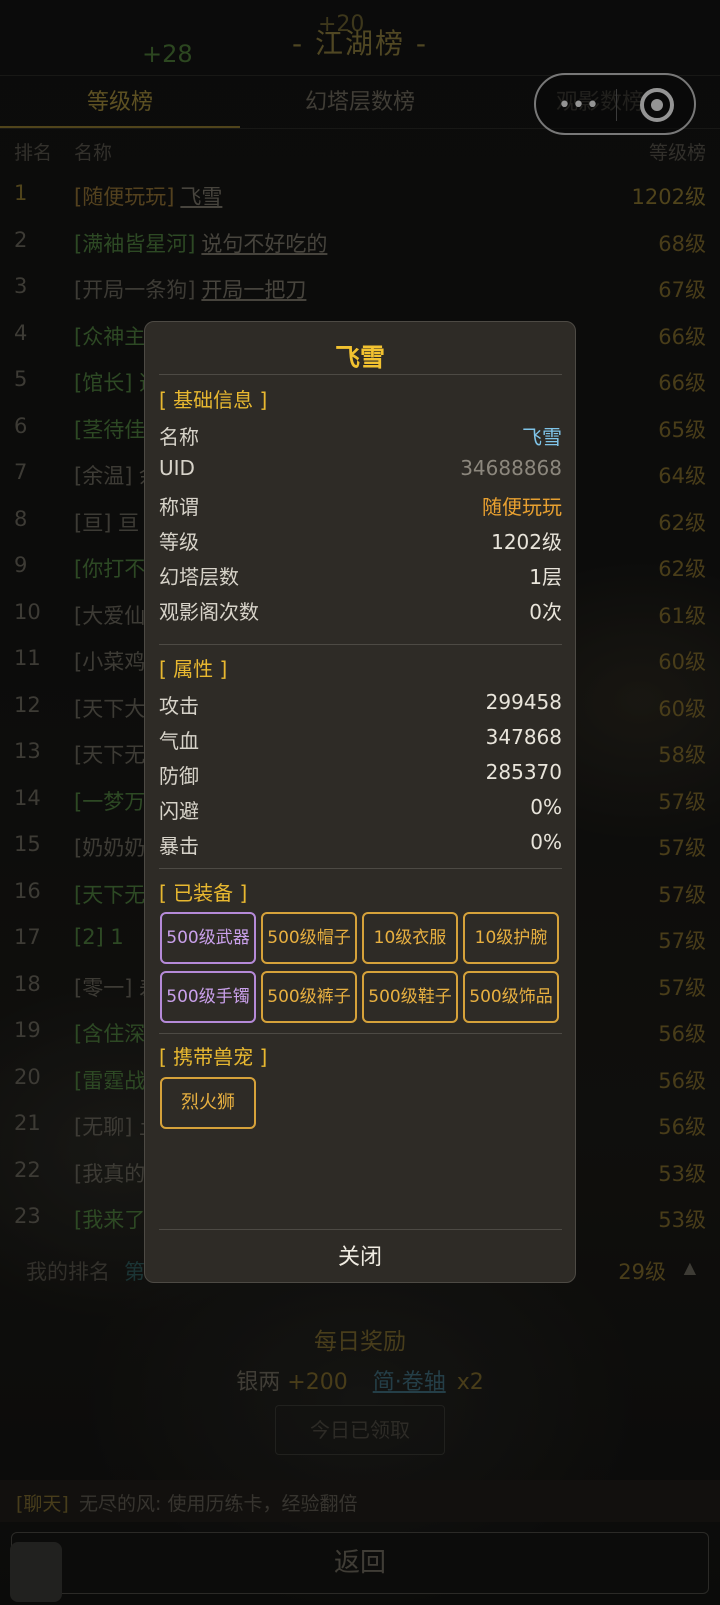 This screenshot has height=1605, width=720. Describe the element at coordinates (179, 437) in the screenshot. I see `info-key: 名称` at that location.